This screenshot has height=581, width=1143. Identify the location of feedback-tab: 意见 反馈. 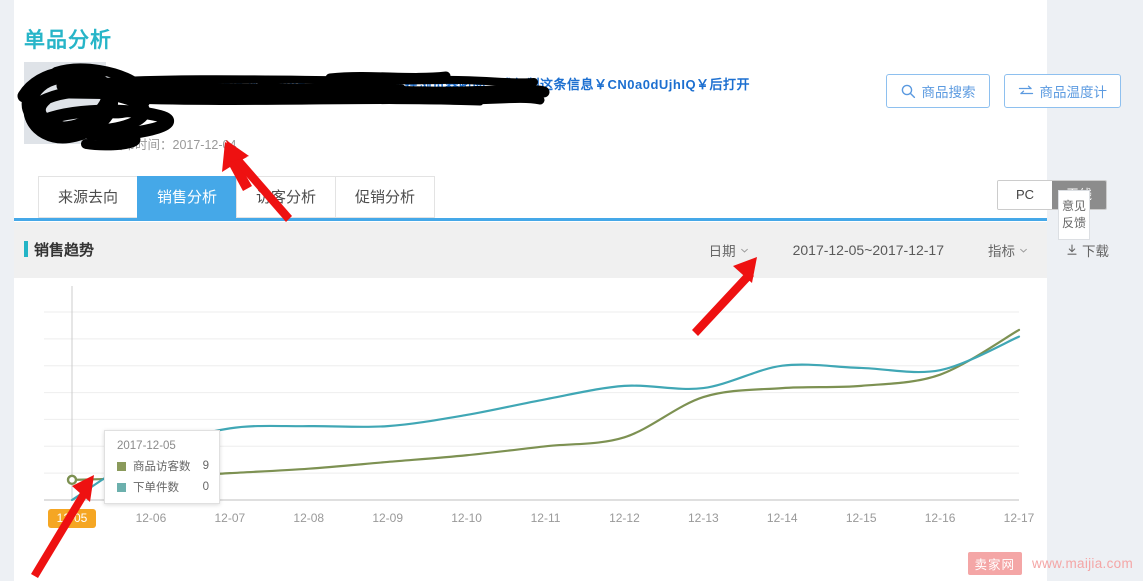
(1074, 215).